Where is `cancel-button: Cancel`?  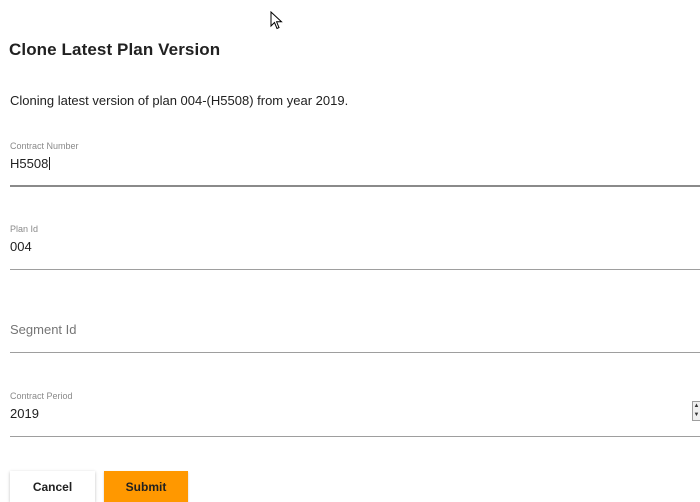
cancel-button: Cancel is located at coordinates (52, 486).